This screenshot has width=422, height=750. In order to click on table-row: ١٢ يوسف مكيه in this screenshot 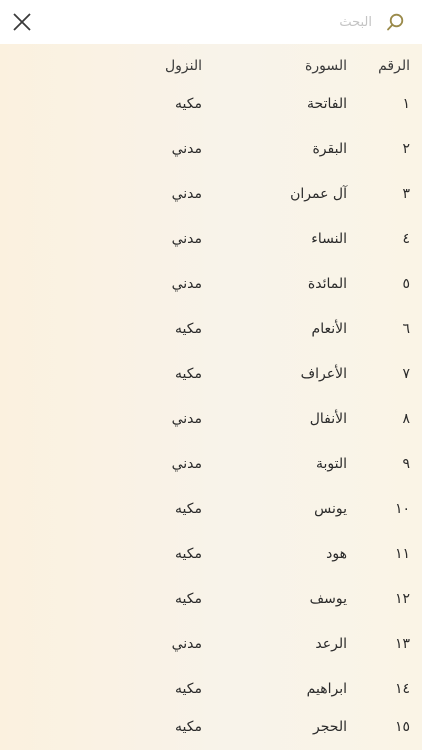, I will do `click(211, 599)`.